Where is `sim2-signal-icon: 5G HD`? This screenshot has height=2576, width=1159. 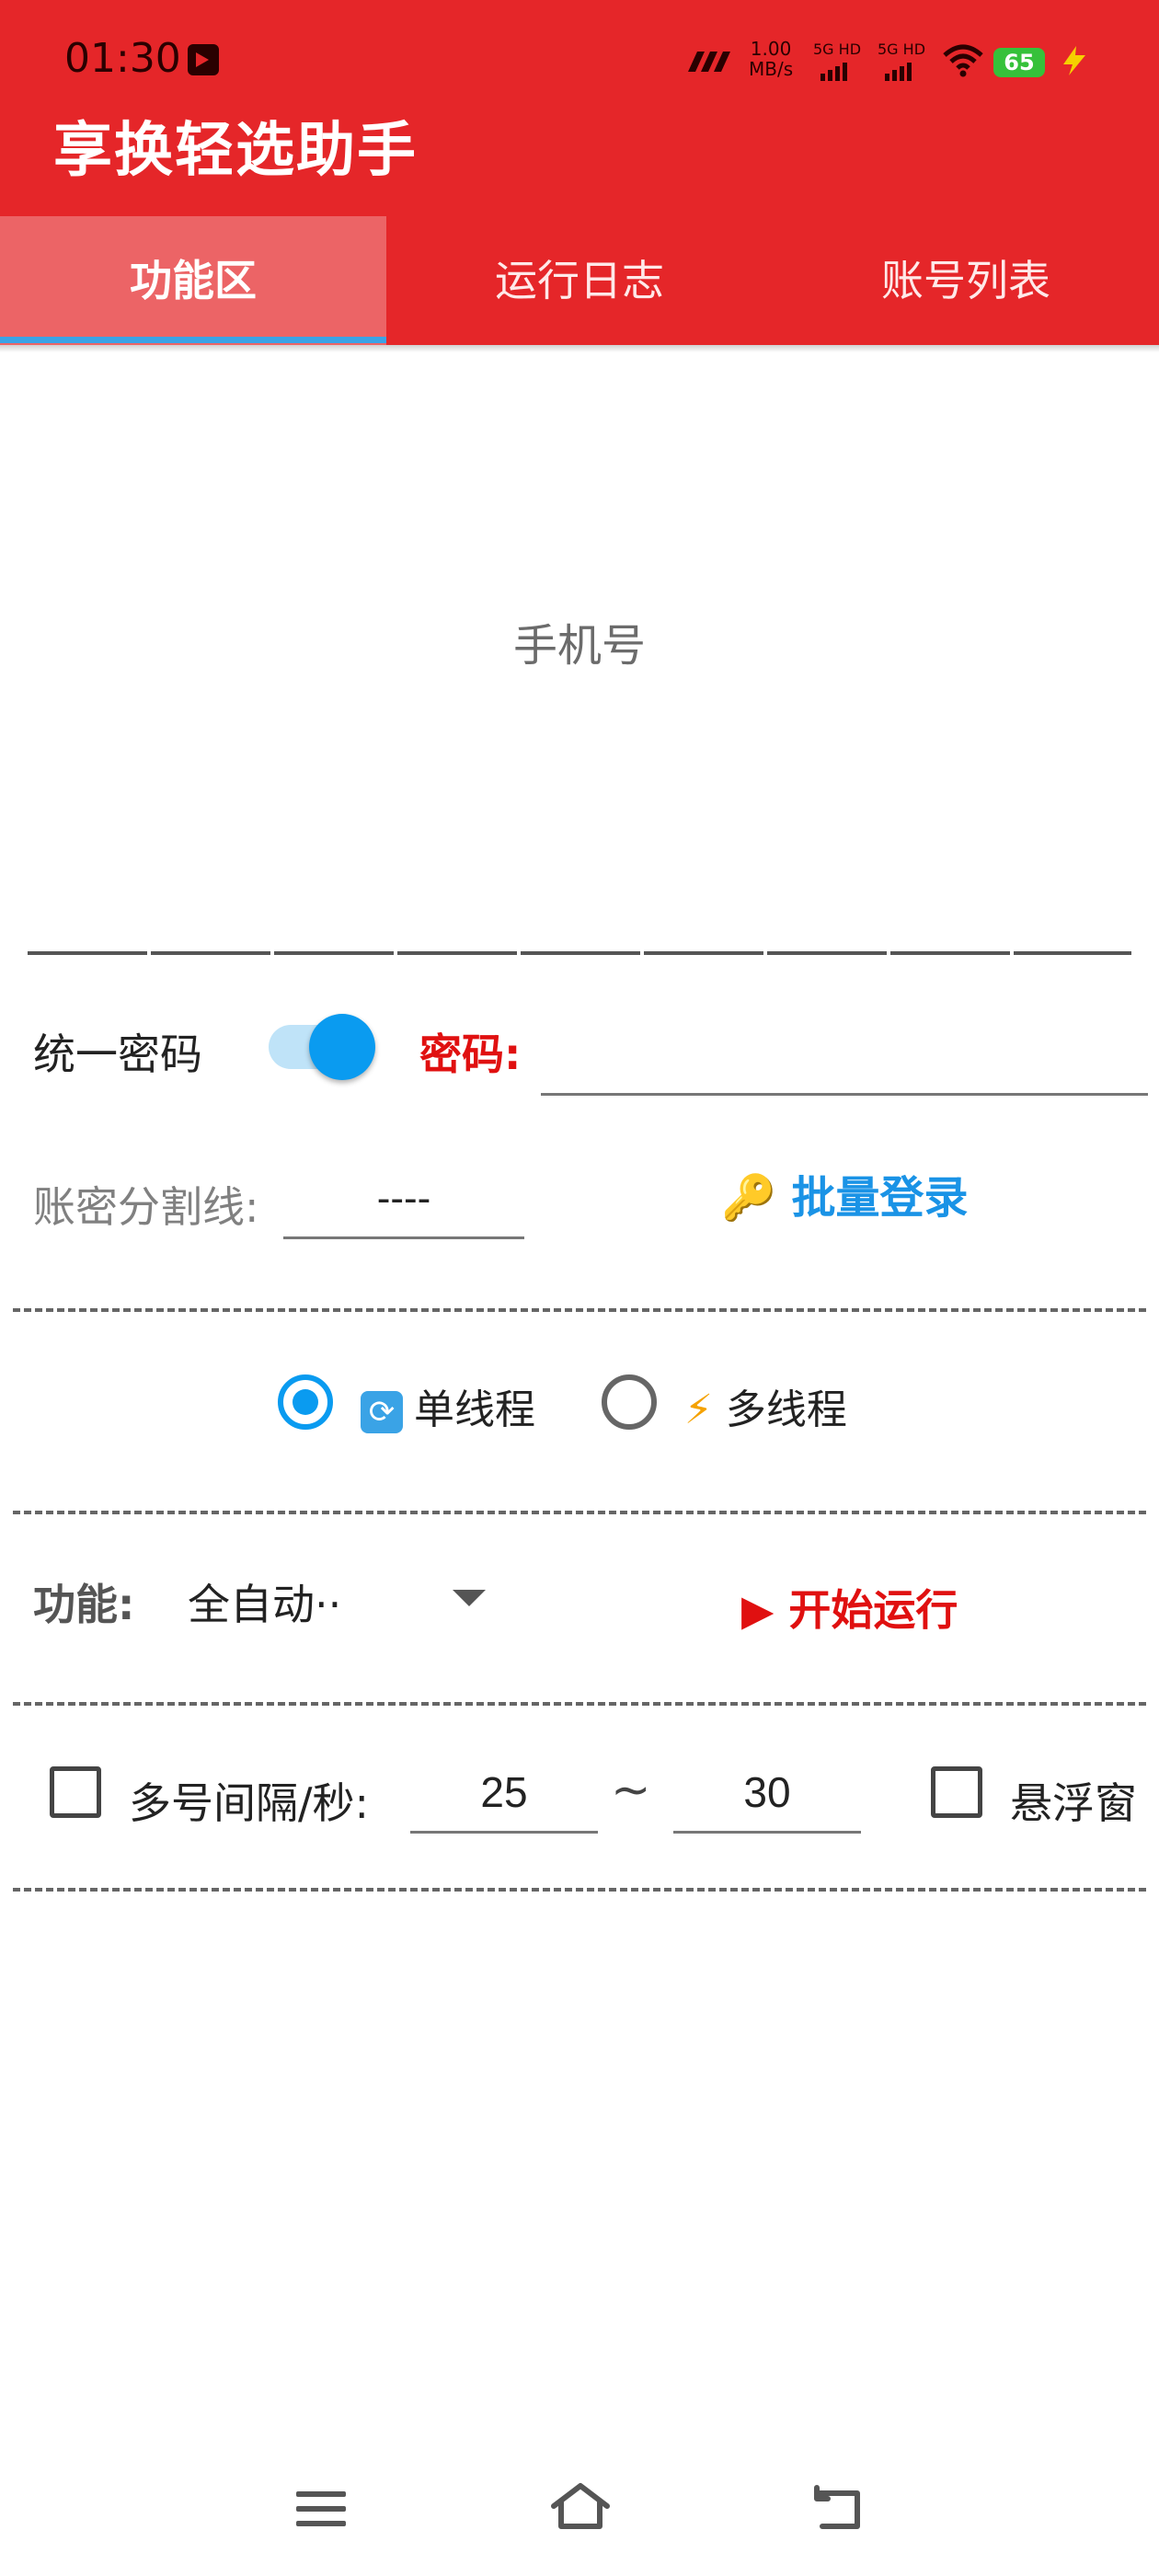 sim2-signal-icon: 5G HD is located at coordinates (902, 60).